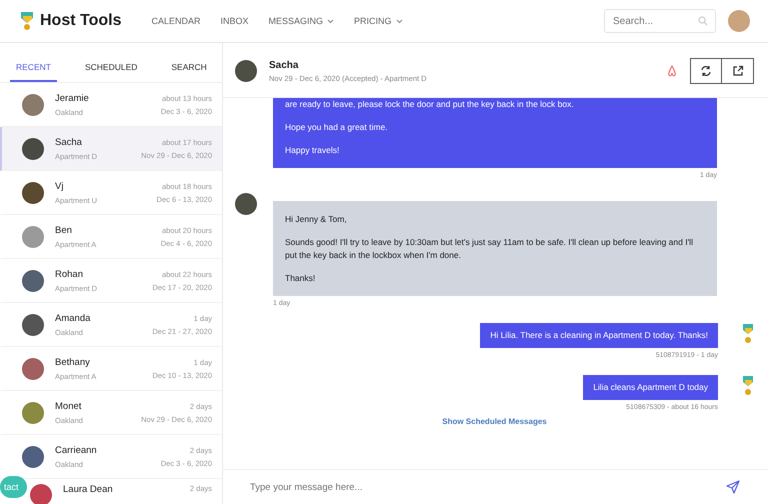 The image size is (768, 504). What do you see at coordinates (33, 69) in the screenshot?
I see `tab: RECENT` at bounding box center [33, 69].